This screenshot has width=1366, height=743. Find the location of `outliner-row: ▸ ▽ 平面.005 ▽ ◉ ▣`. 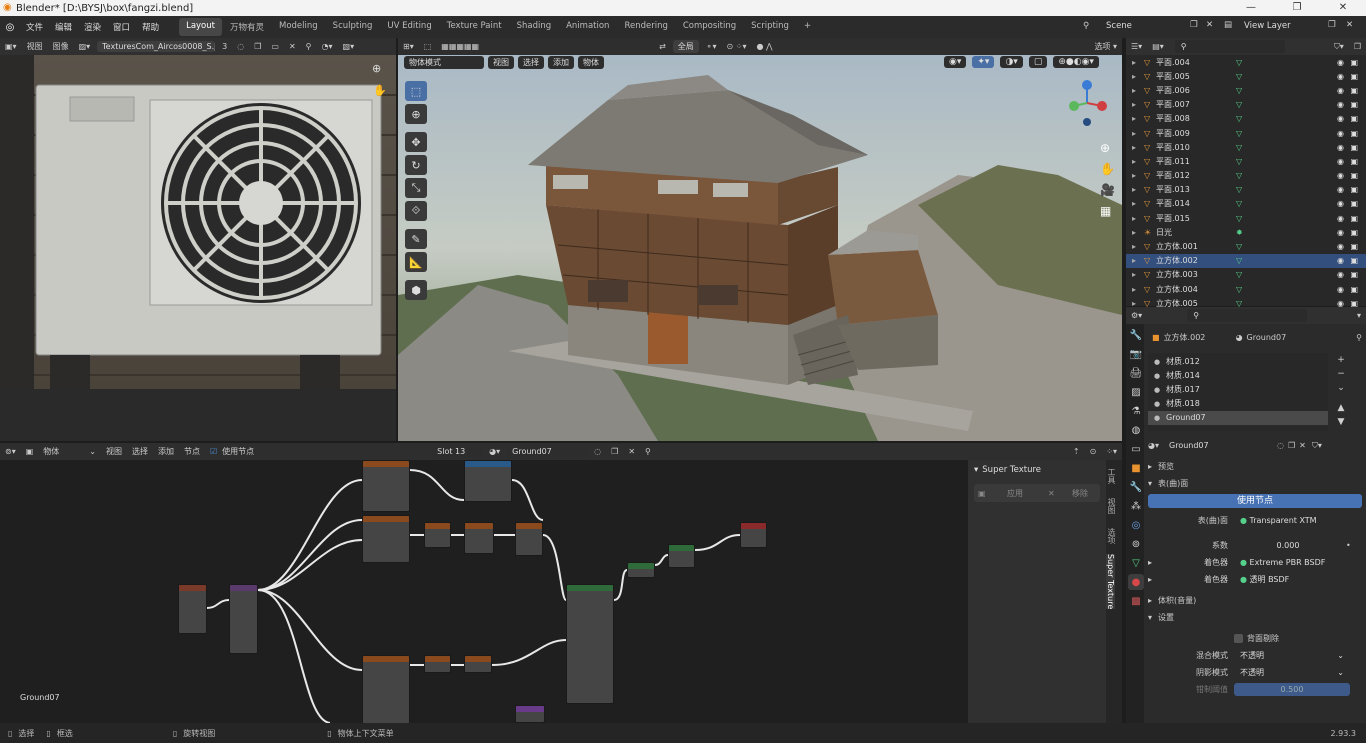

outliner-row: ▸ ▽ 平面.005 ▽ ◉ ▣ is located at coordinates (1246, 76).